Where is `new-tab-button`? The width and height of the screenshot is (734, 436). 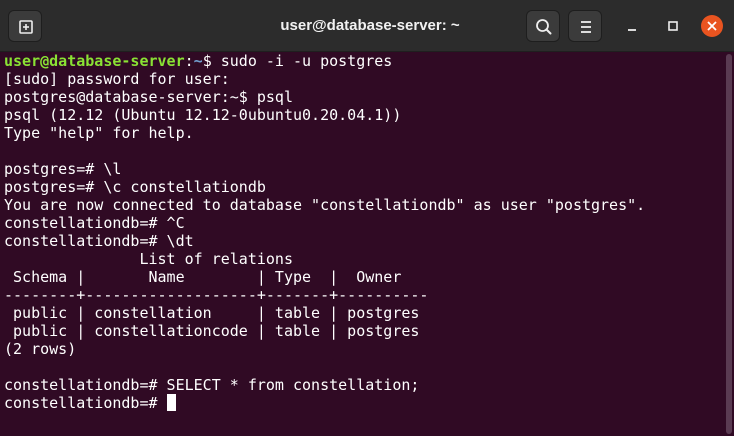
new-tab-button is located at coordinates (25, 26).